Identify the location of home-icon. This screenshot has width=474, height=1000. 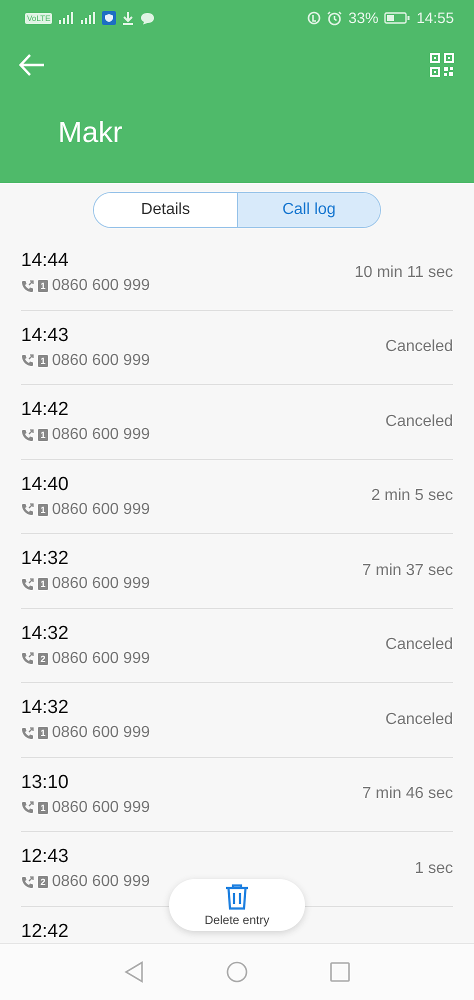
(237, 972).